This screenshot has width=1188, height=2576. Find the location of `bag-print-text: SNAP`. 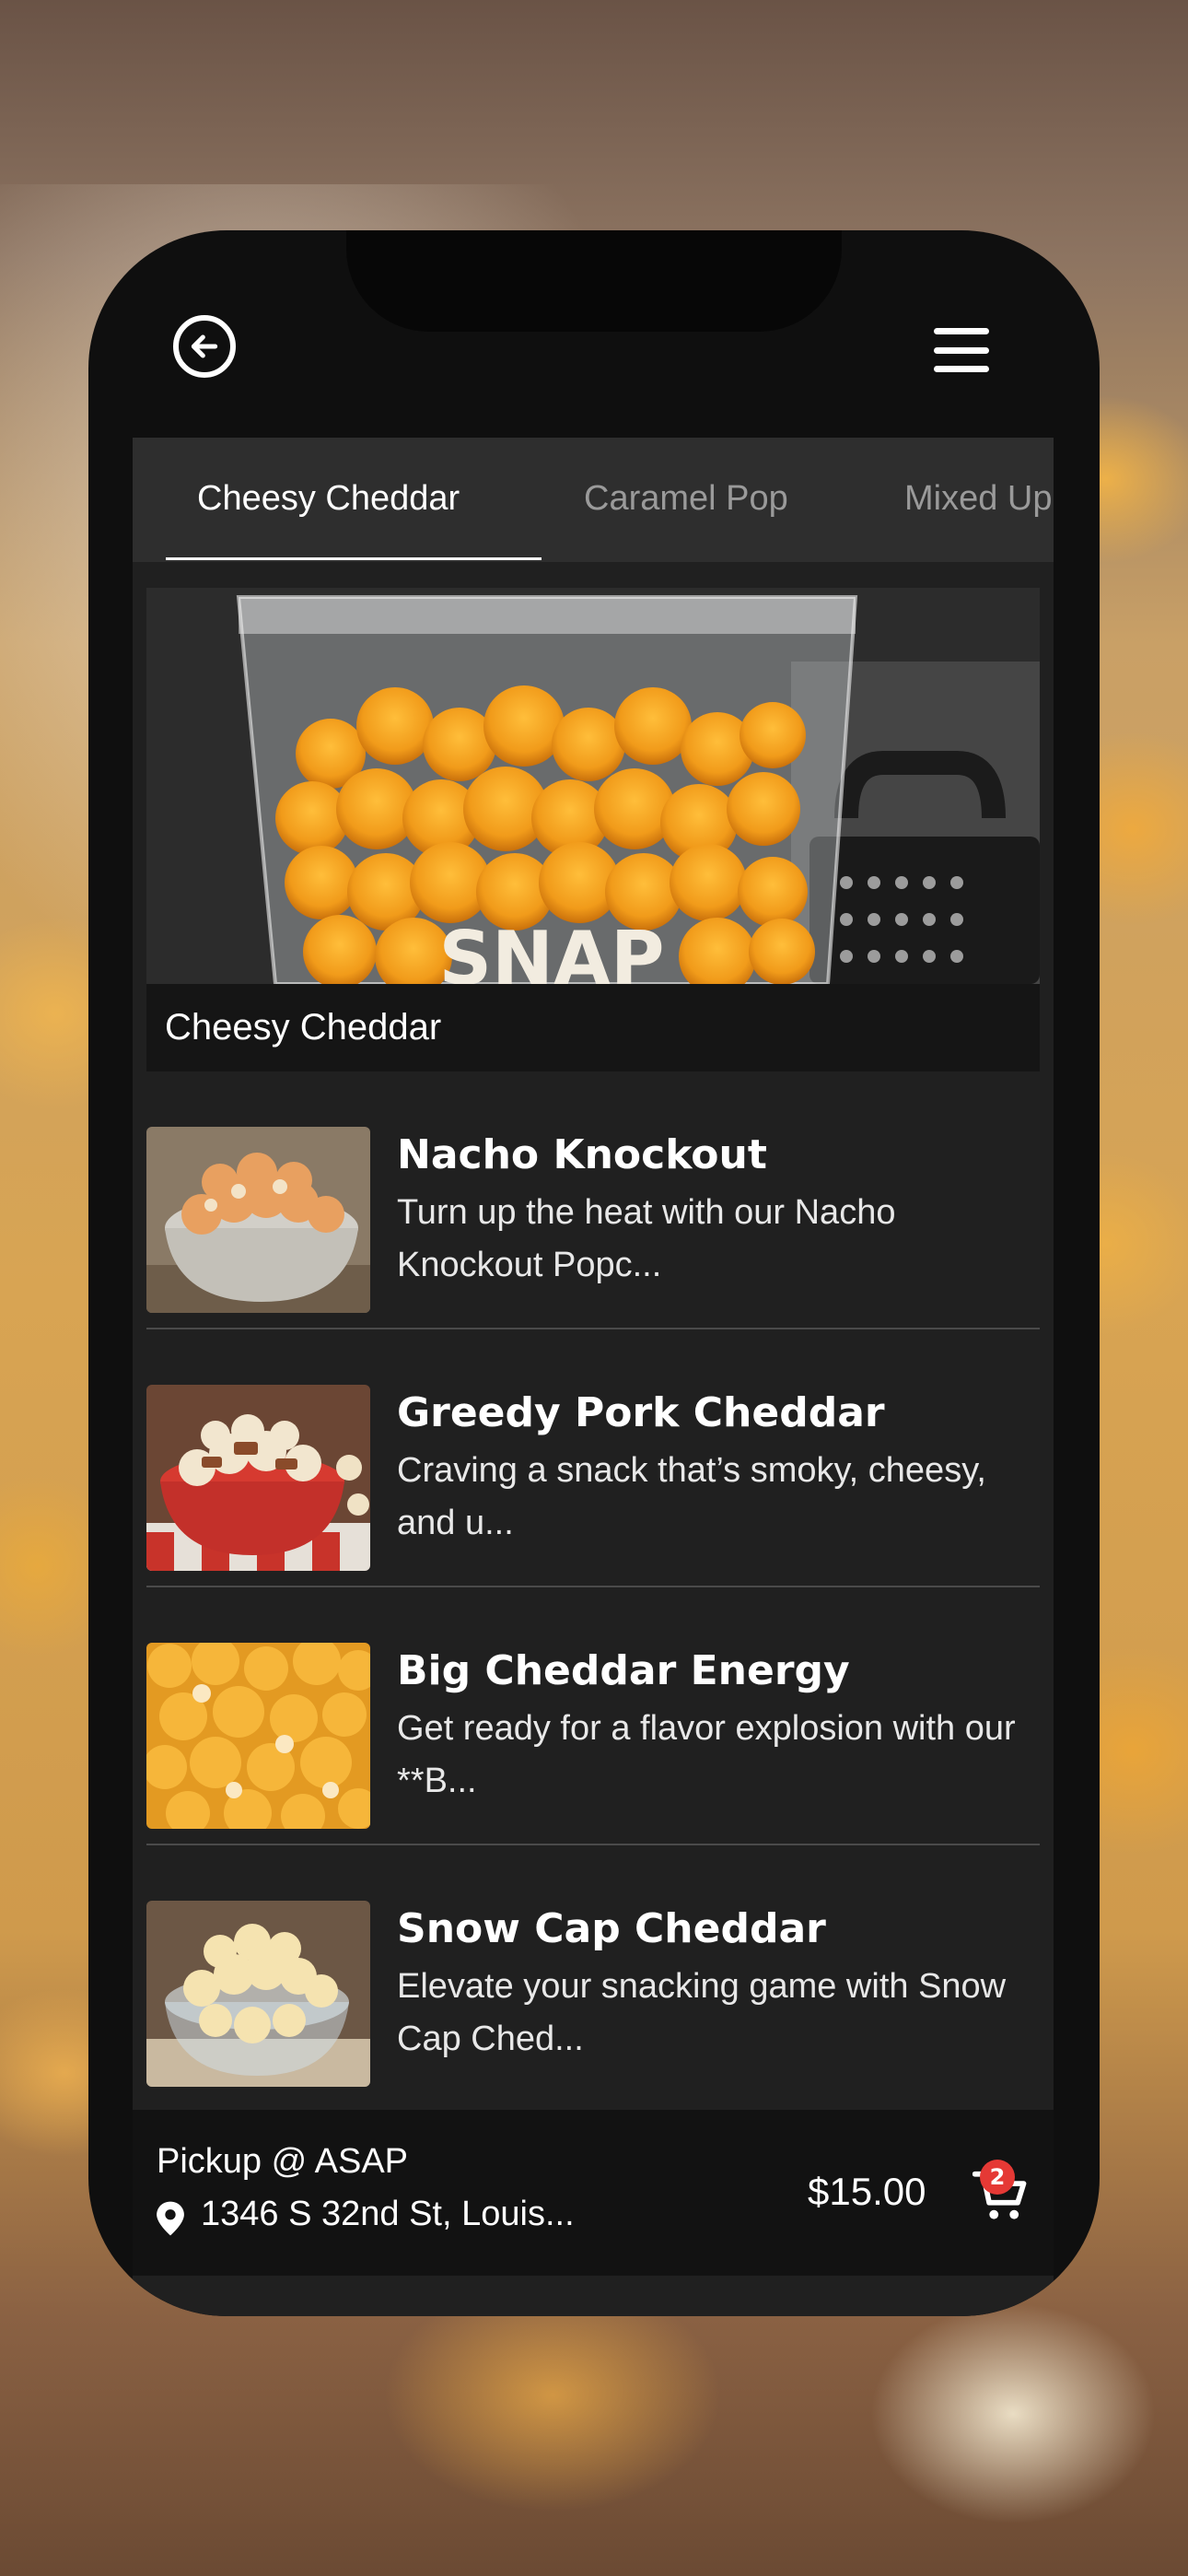

bag-print-text: SNAP is located at coordinates (551, 950).